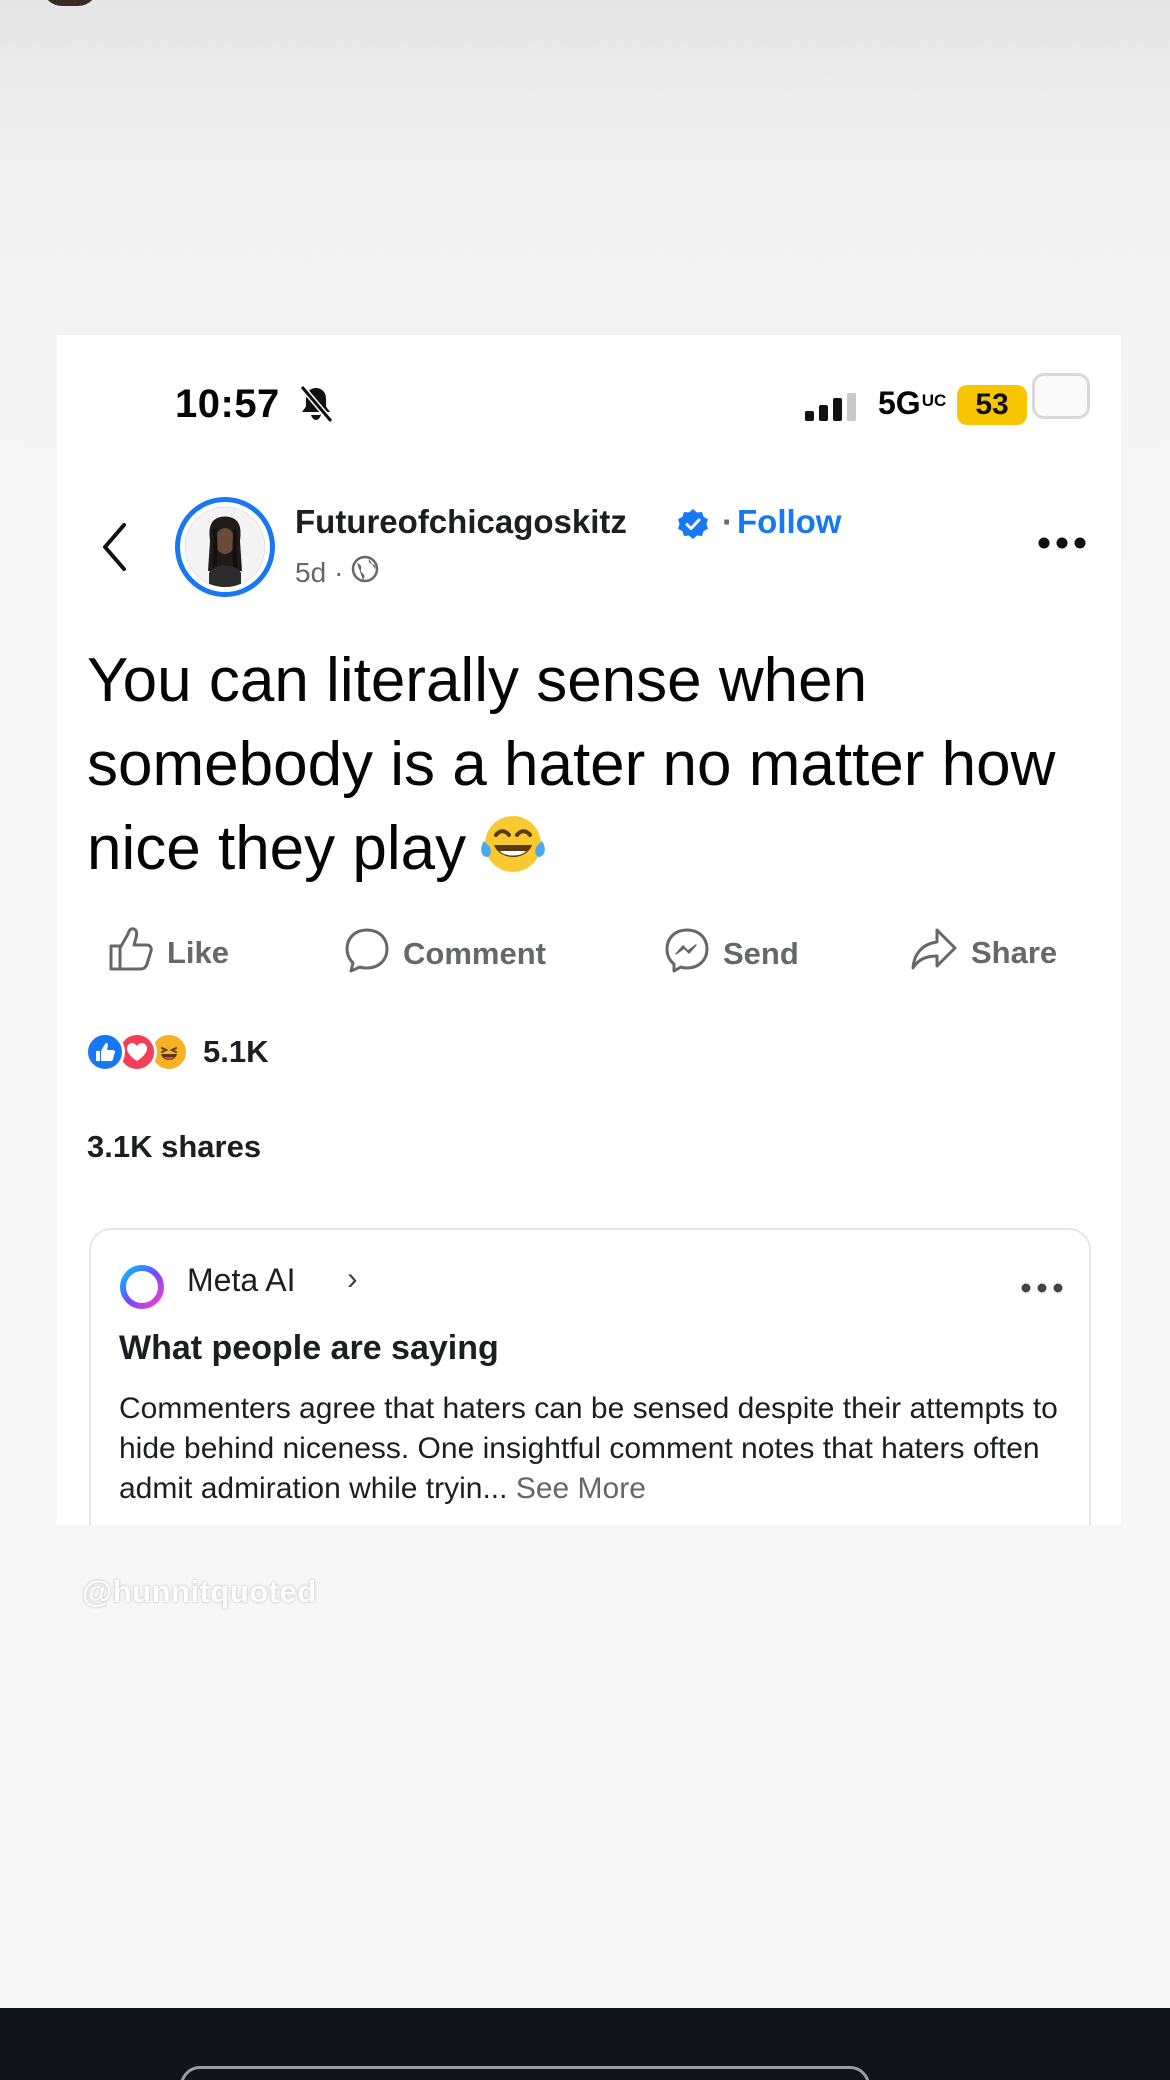 This screenshot has height=2080, width=1170. What do you see at coordinates (525, 2073) in the screenshot?
I see `reply-input-pill` at bounding box center [525, 2073].